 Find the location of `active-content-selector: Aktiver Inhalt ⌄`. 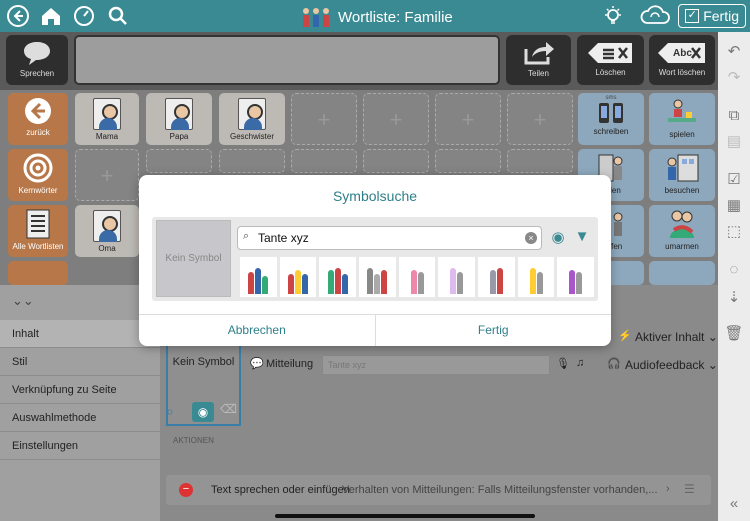

active-content-selector: Aktiver Inhalt ⌄ is located at coordinates (676, 337).